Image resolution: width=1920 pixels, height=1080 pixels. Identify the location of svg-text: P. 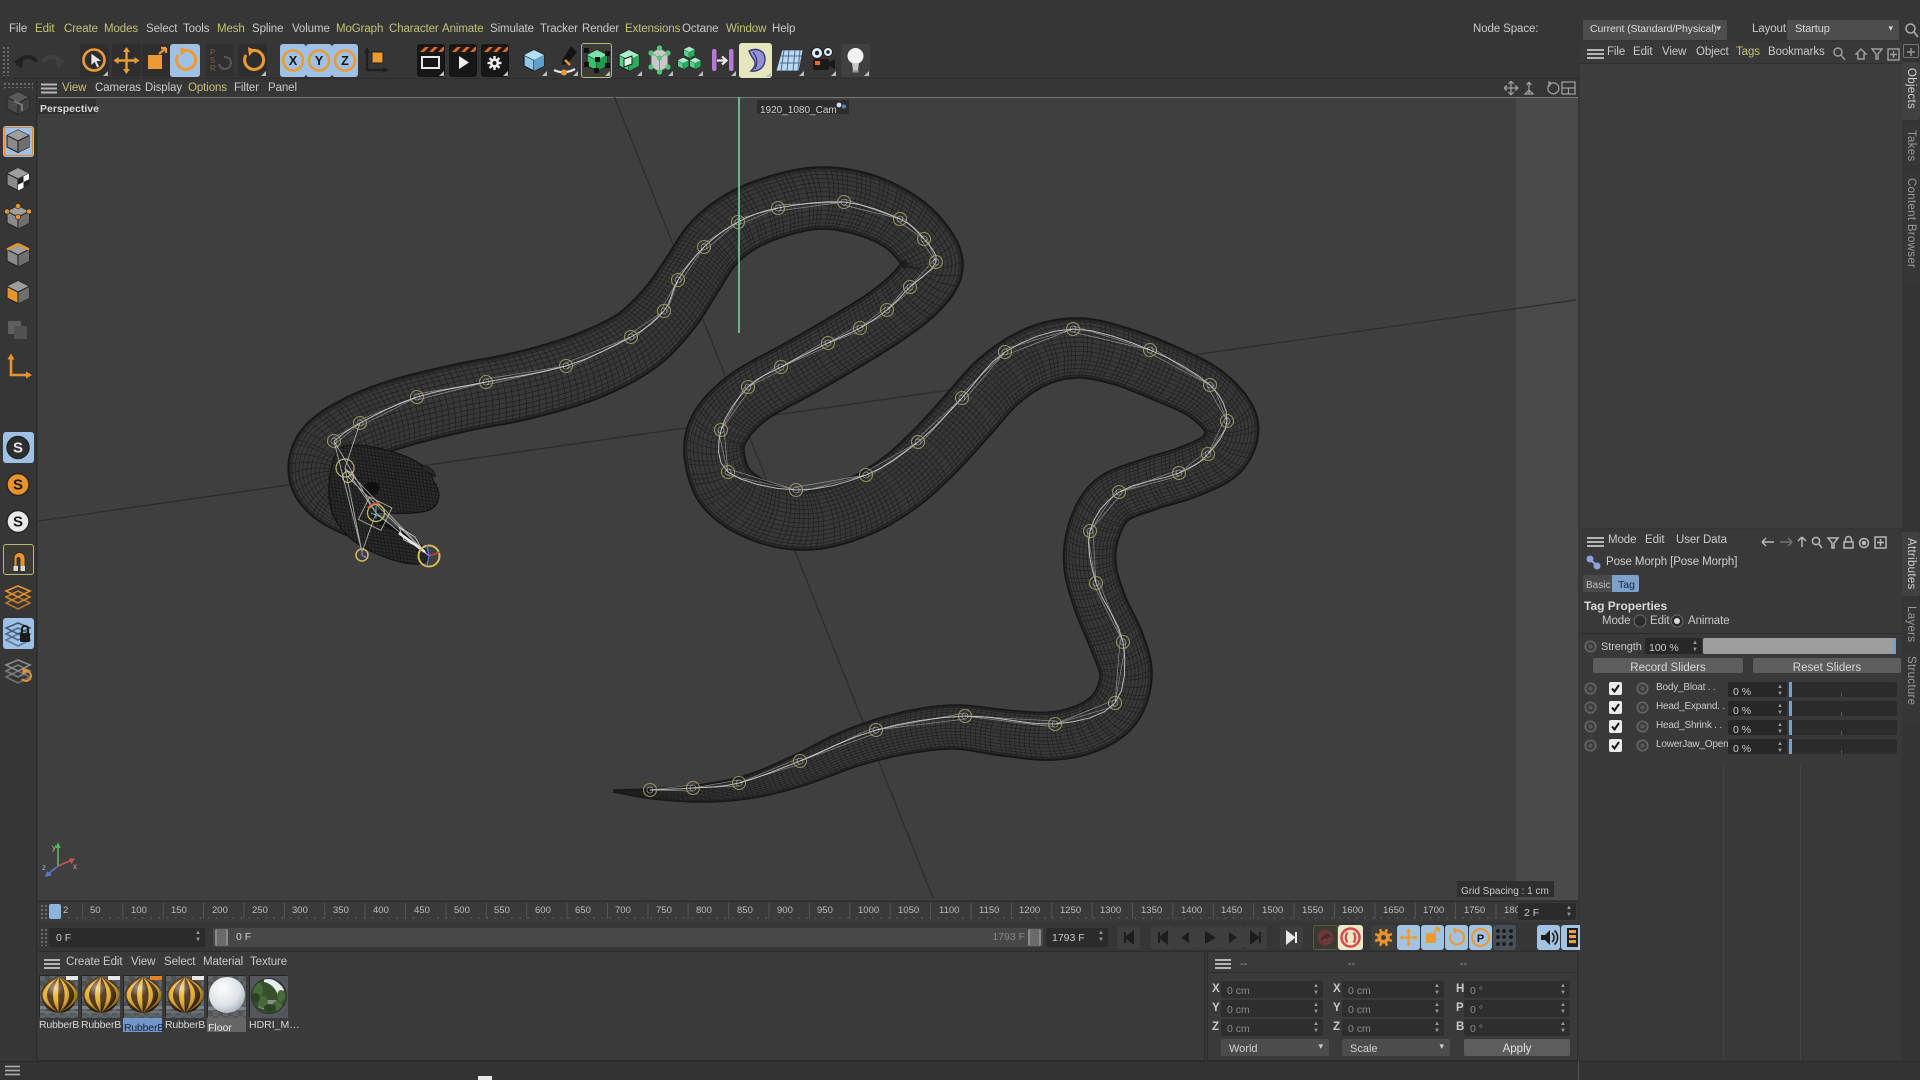
(1480, 939).